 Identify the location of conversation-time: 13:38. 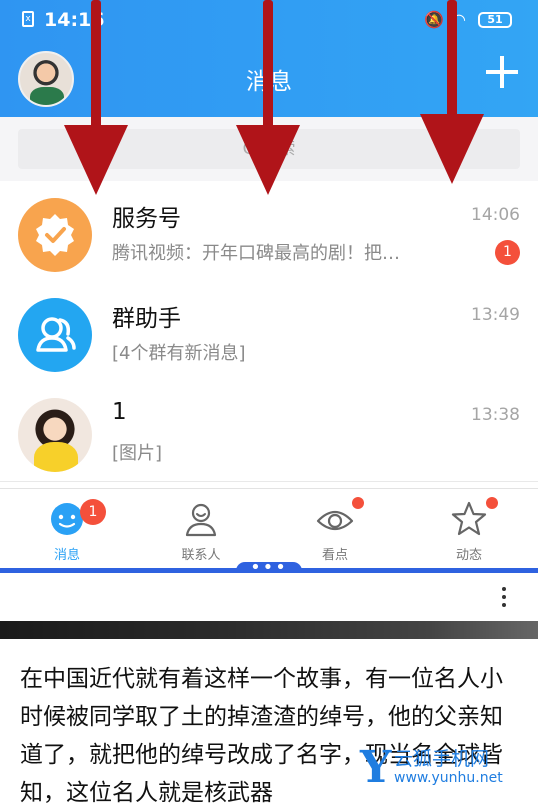
(495, 415).